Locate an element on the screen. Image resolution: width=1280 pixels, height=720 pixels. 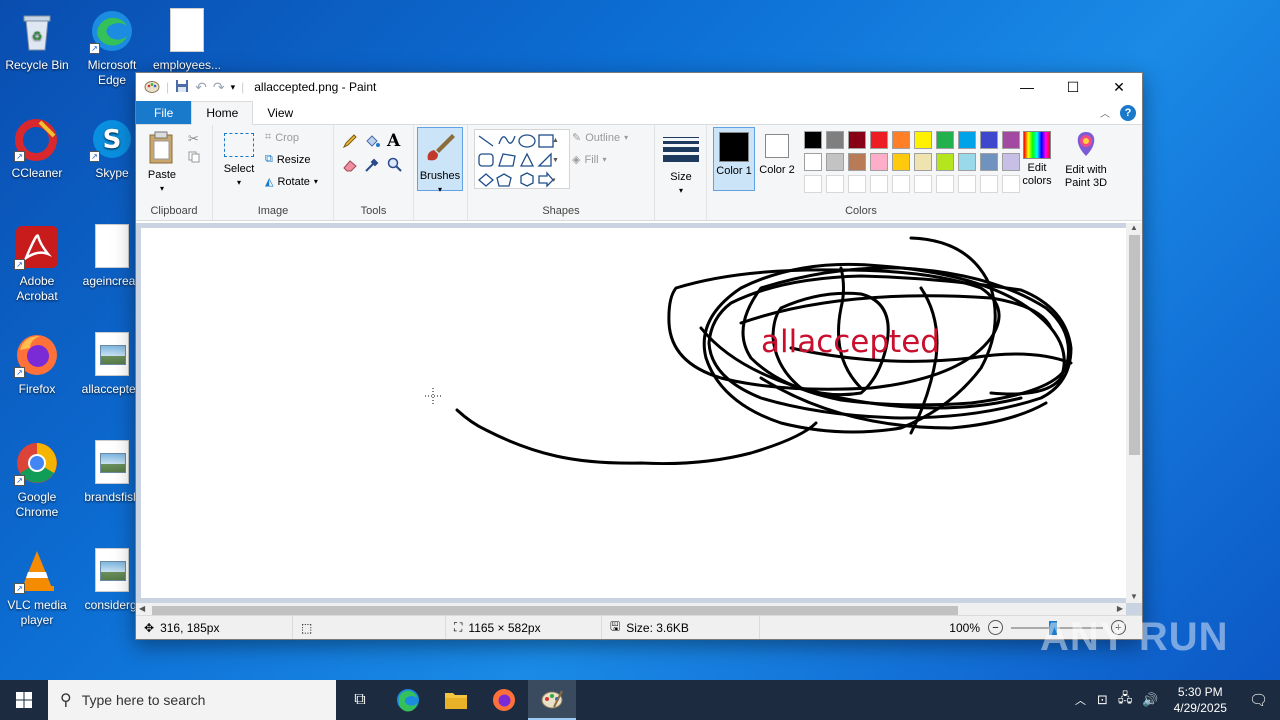
select-button: Select ▾ is located at coordinates (239, 161).